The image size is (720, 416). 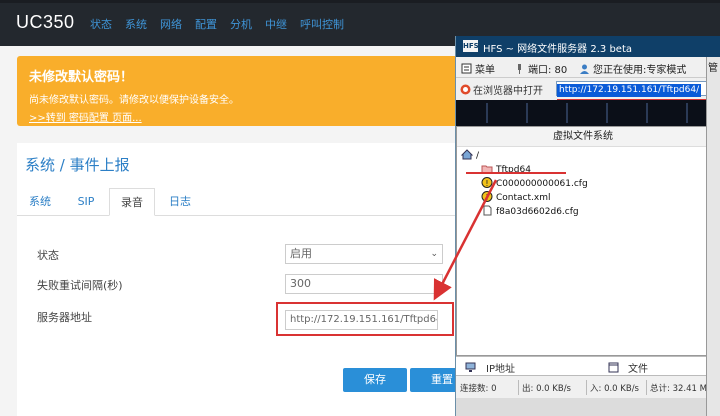 What do you see at coordinates (81, 77) in the screenshot?
I see `warning-title: 未修改默认密码！` at bounding box center [81, 77].